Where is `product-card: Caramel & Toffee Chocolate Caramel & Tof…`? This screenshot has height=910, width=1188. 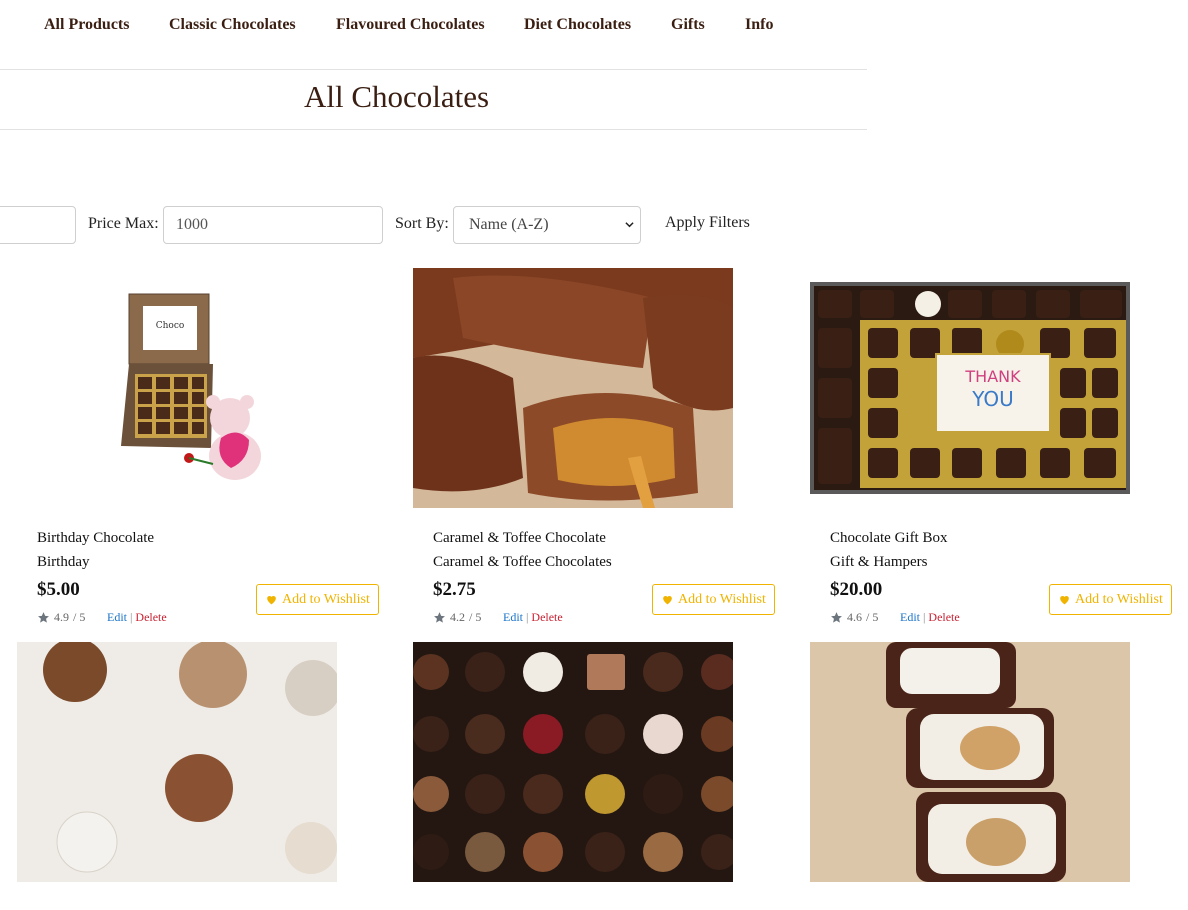
product-card: Caramel & Toffee Chocolate Caramel & Tof… is located at coordinates (594, 453).